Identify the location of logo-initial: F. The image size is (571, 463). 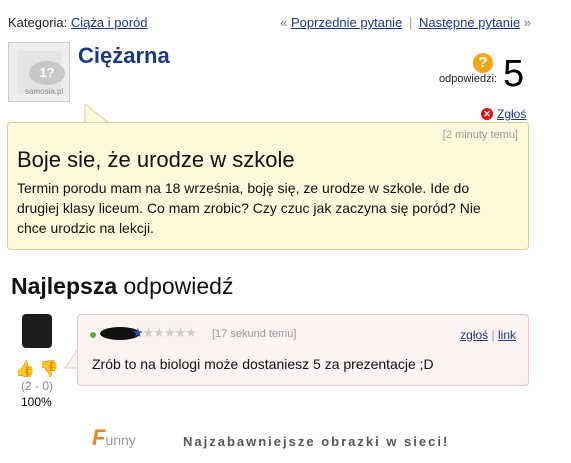
(99, 437).